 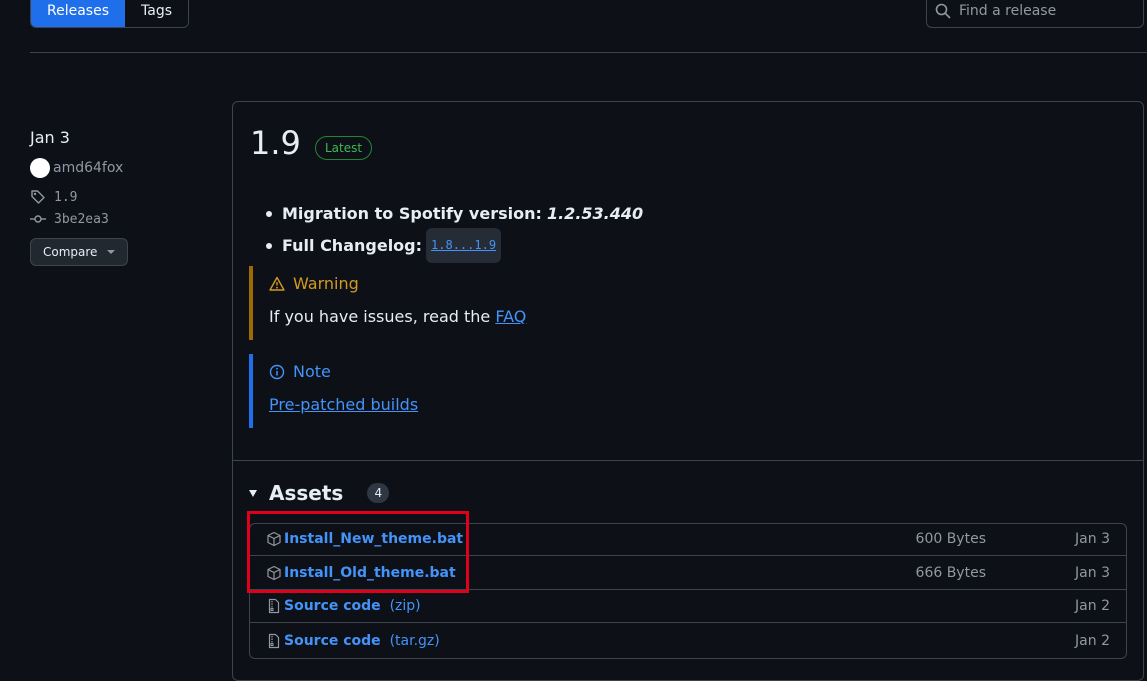 What do you see at coordinates (65, 197) in the screenshot?
I see `tag-label: 1.9` at bounding box center [65, 197].